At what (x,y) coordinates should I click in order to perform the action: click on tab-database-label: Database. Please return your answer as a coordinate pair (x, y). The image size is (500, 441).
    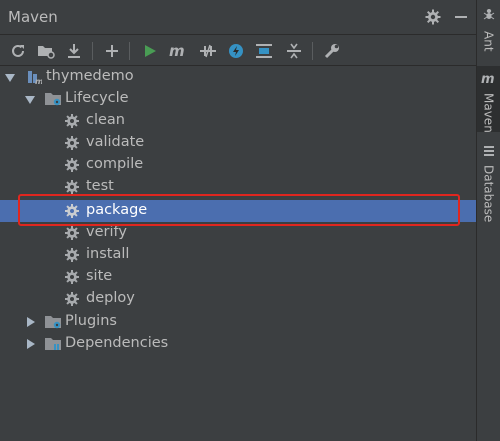
    Looking at the image, I should click on (488, 194).